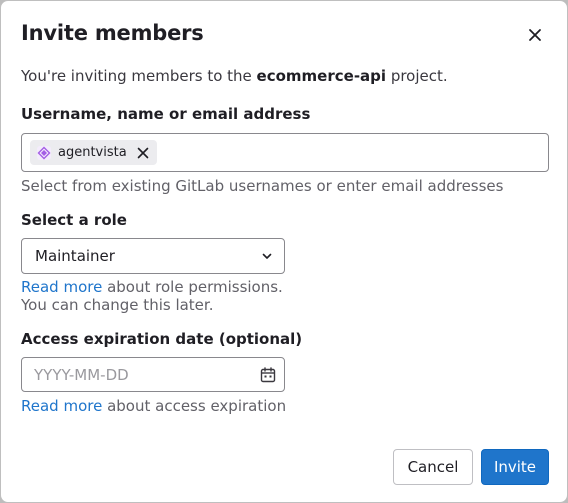 The height and width of the screenshot is (503, 568). I want to click on expiration-label: Access expiration date (optional), so click(162, 339).